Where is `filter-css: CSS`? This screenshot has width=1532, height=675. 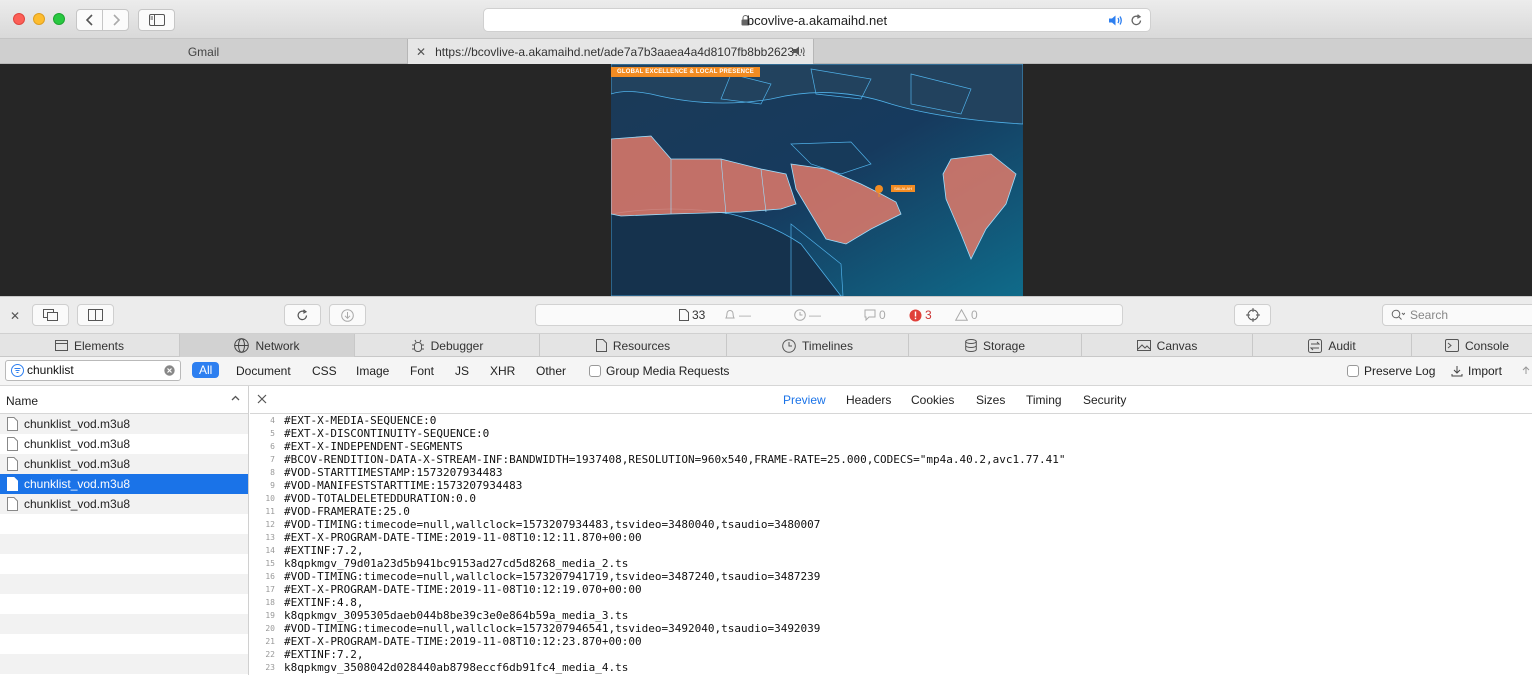 filter-css: CSS is located at coordinates (324, 371).